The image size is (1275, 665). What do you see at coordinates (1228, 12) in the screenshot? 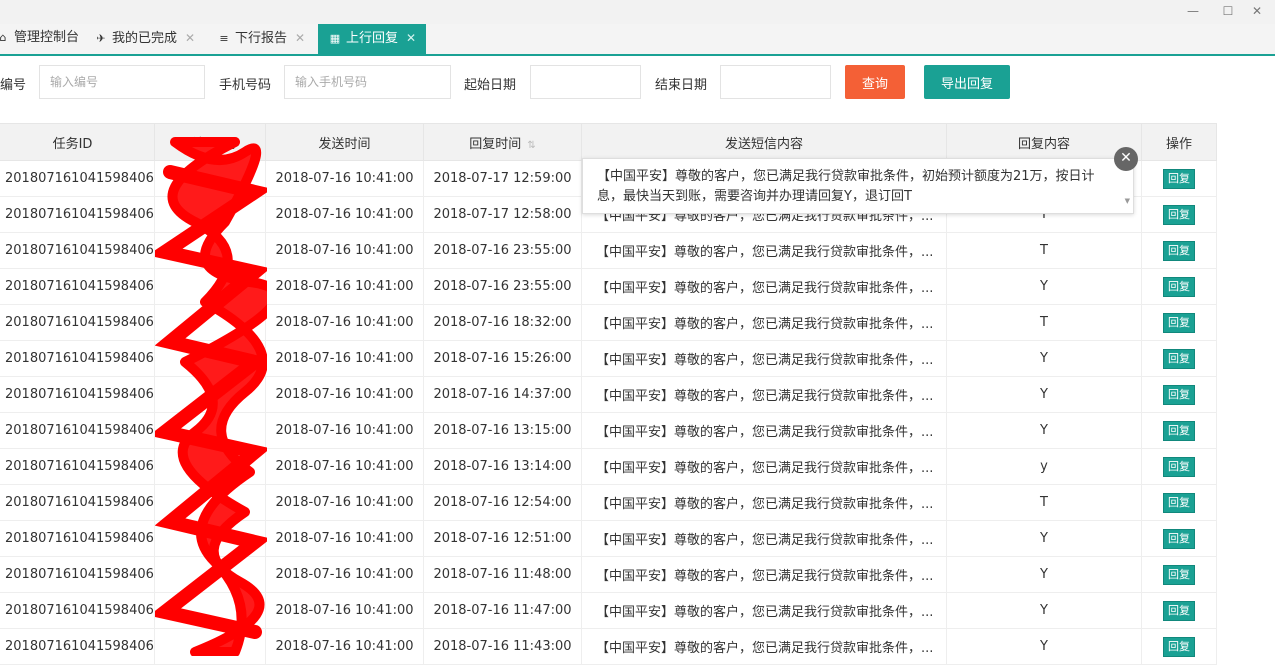
I see `maximize-icon: ☐` at bounding box center [1228, 12].